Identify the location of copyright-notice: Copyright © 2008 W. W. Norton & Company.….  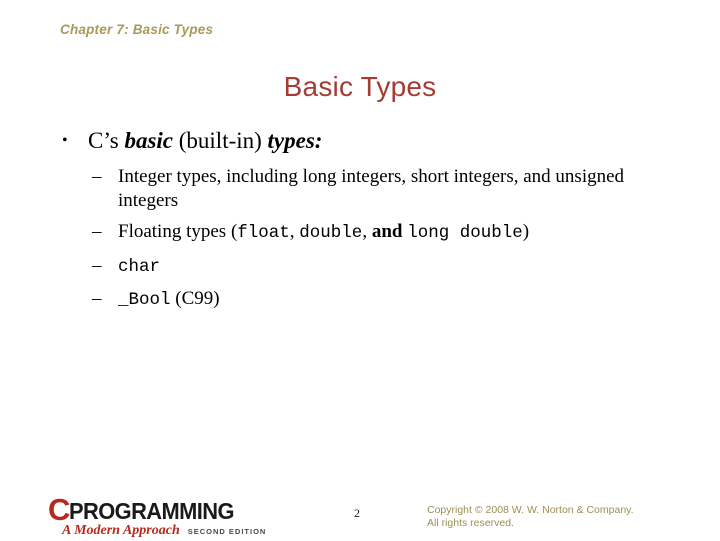
(567, 516).